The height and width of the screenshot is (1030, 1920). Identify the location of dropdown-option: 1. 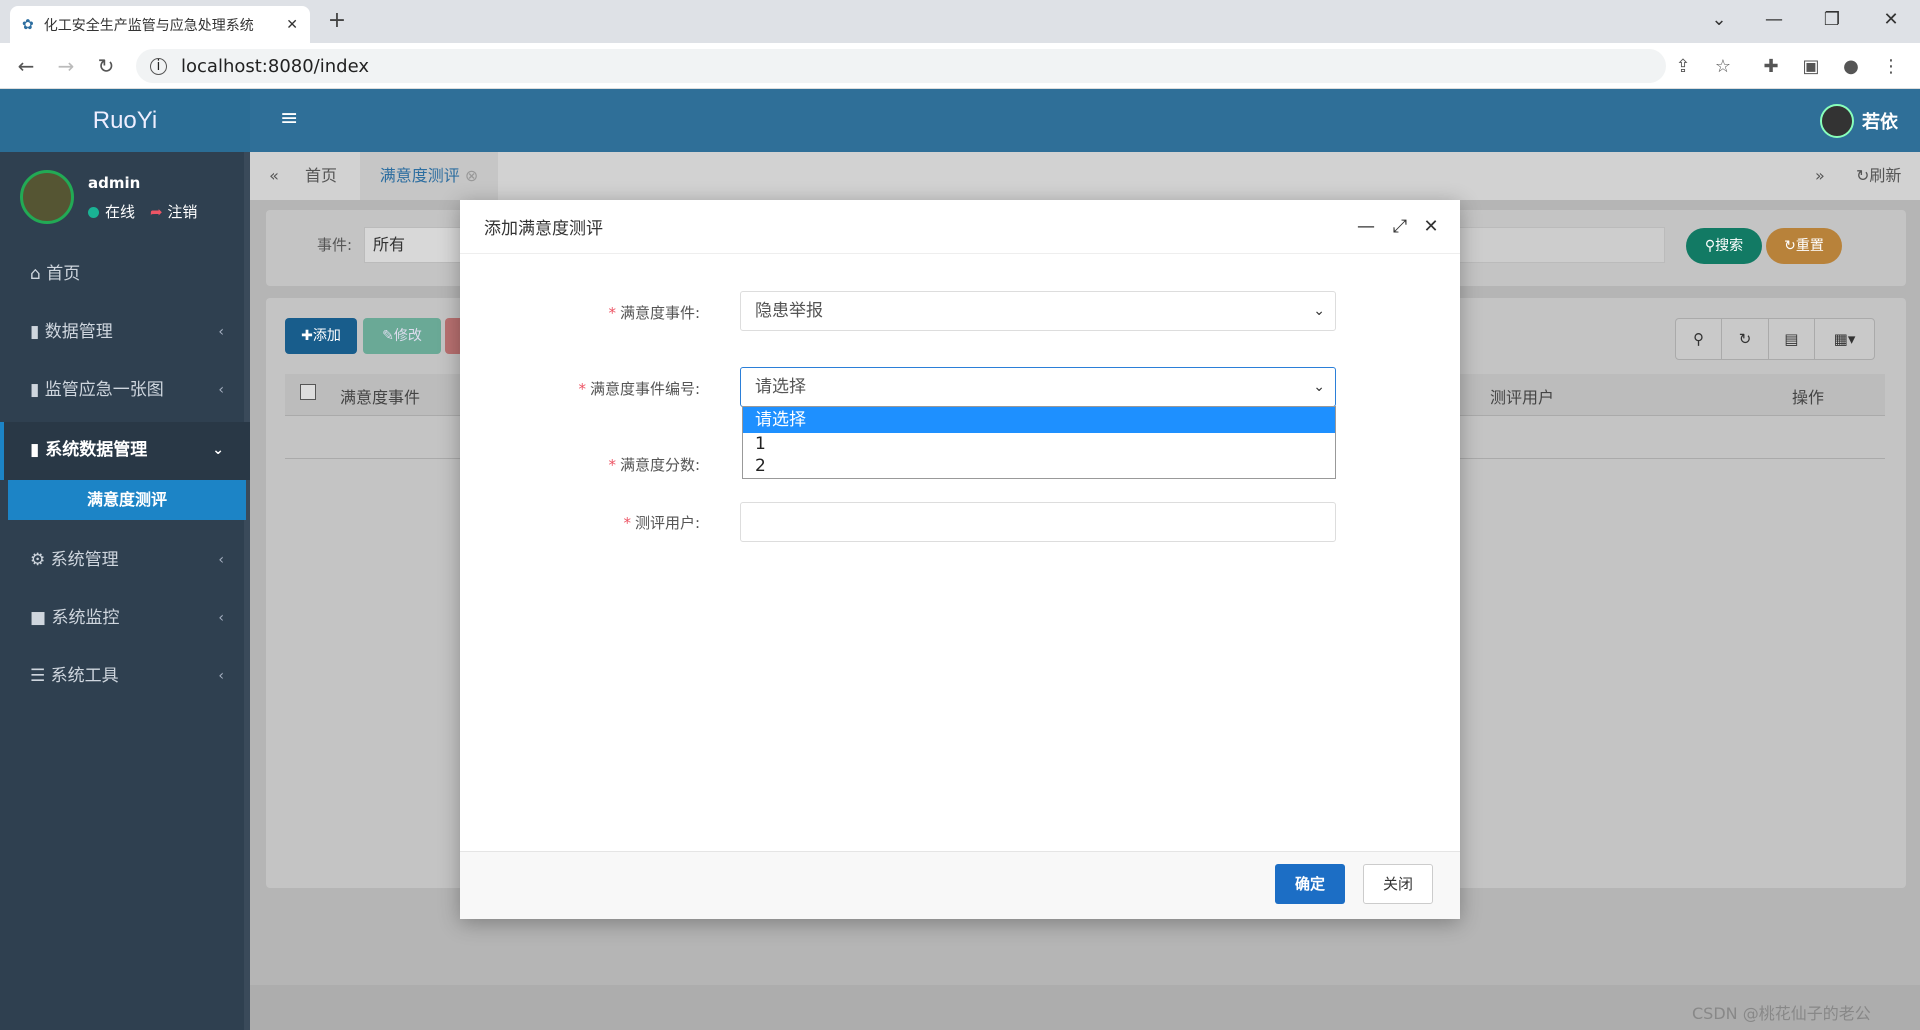
(1039, 444).